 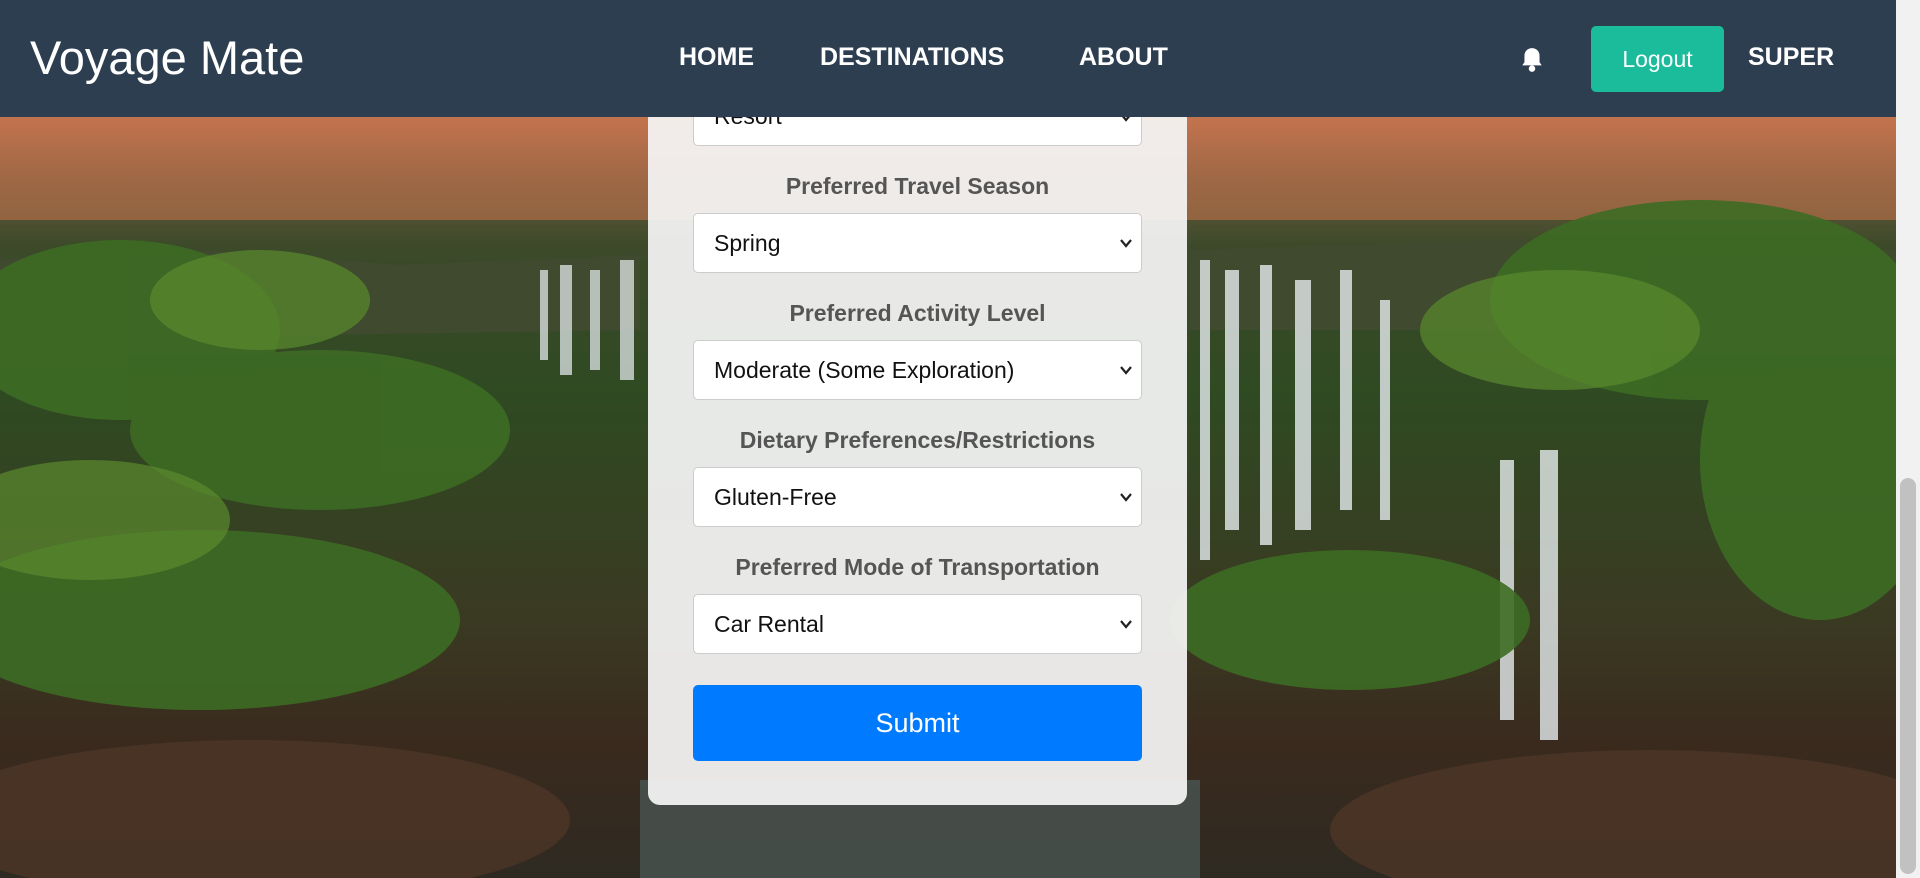 What do you see at coordinates (1908, 439) in the screenshot?
I see `page-scrollbar` at bounding box center [1908, 439].